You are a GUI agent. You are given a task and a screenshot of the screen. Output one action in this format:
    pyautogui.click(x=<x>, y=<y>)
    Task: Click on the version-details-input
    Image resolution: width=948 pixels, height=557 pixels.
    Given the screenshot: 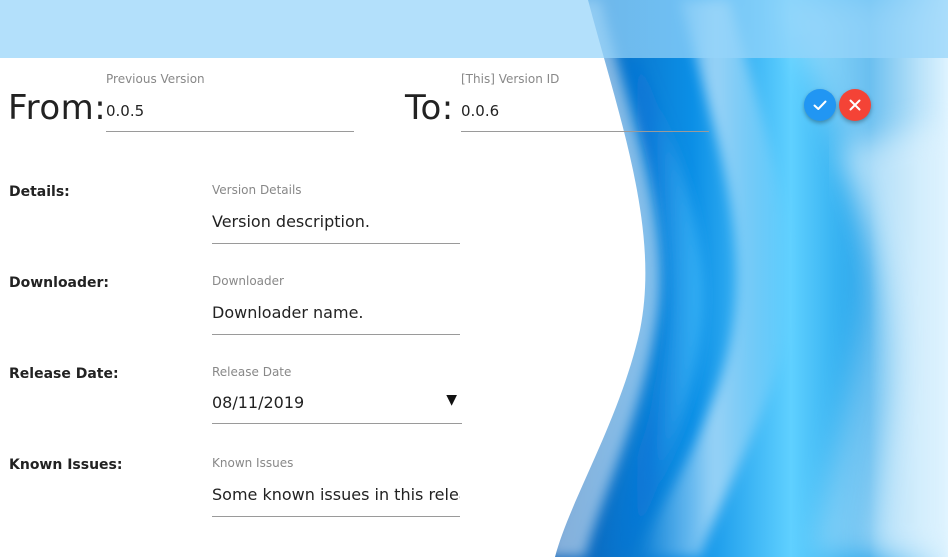 What is the action you would take?
    pyautogui.click(x=336, y=222)
    